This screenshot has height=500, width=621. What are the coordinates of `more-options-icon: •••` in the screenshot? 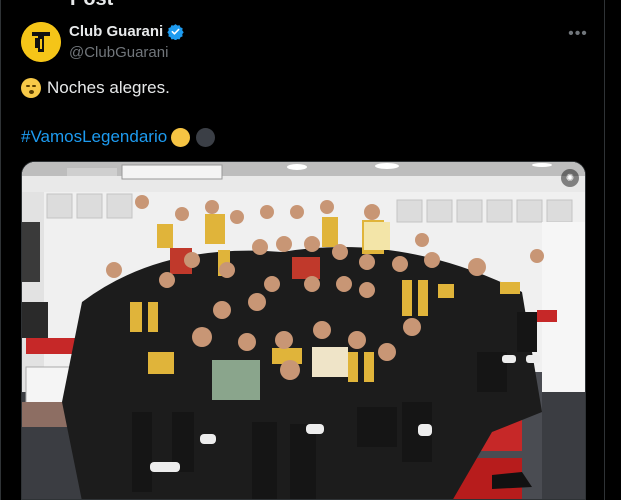 It's located at (578, 34).